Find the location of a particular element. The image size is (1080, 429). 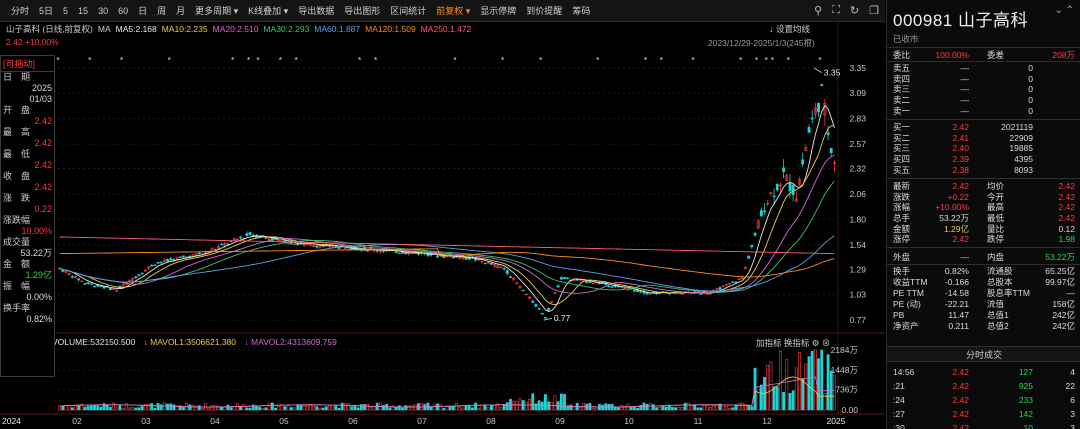

fund-label: 净资产 is located at coordinates (906, 326).